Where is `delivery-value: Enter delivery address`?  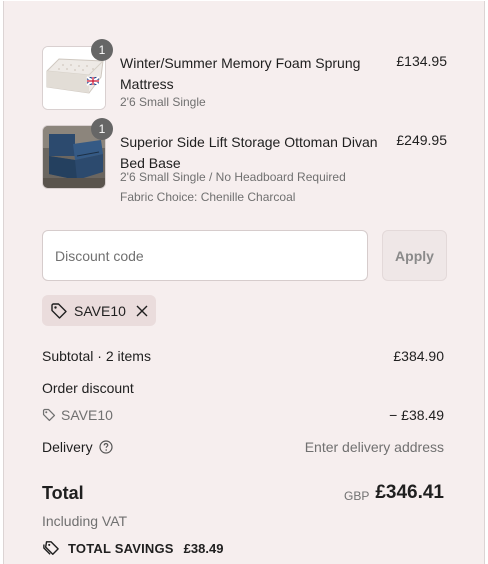 delivery-value: Enter delivery address is located at coordinates (374, 447).